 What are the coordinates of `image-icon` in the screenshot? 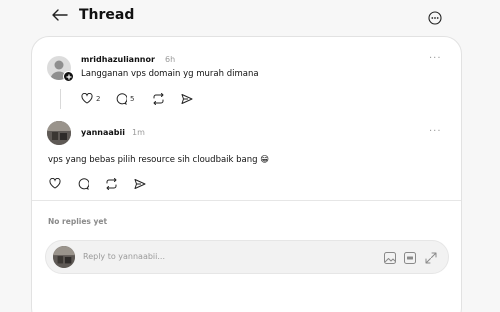 It's located at (390, 258).